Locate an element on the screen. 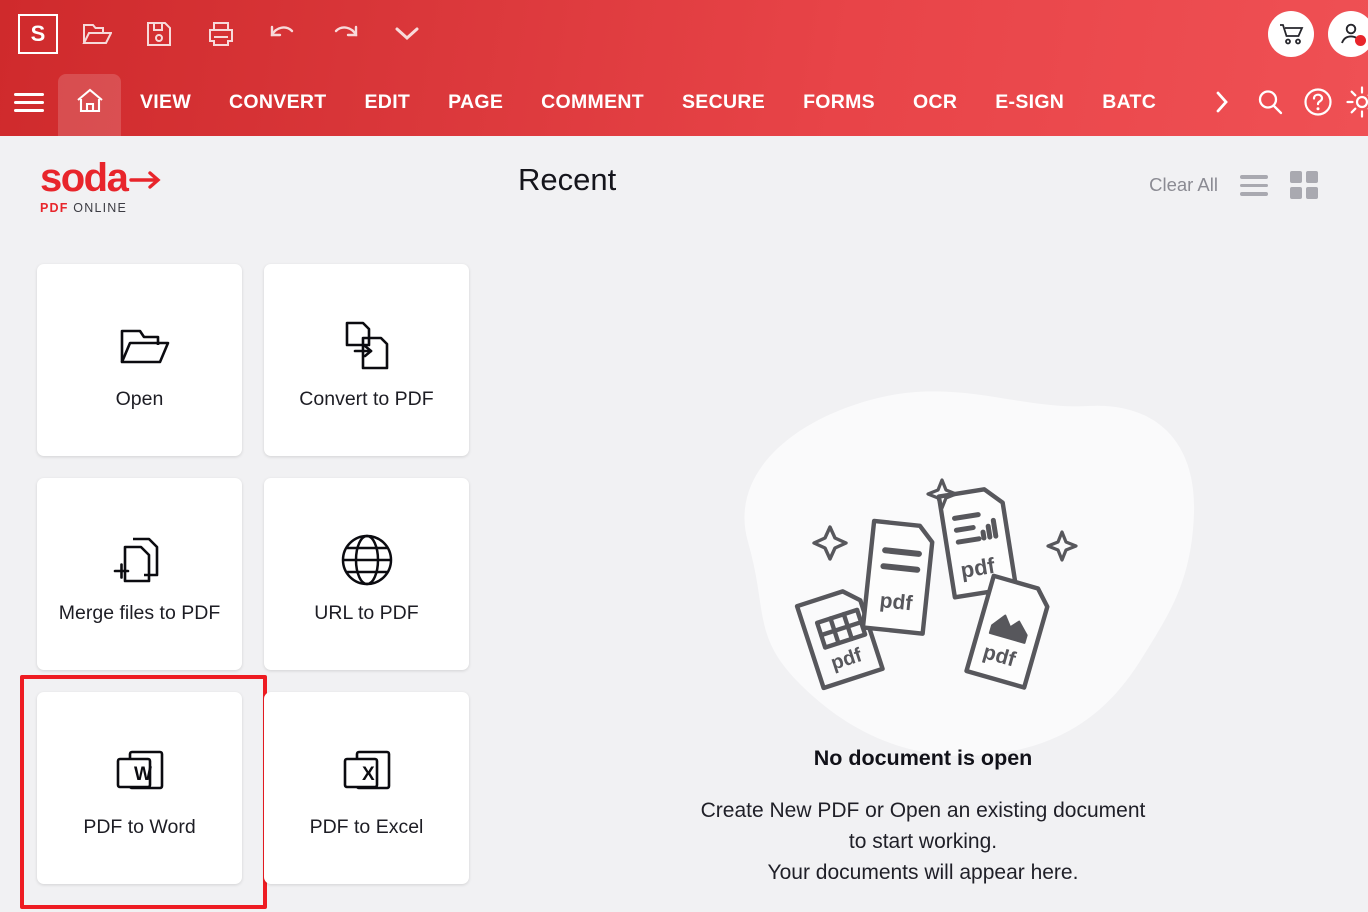  tab-comment: COMMENT is located at coordinates (592, 102).